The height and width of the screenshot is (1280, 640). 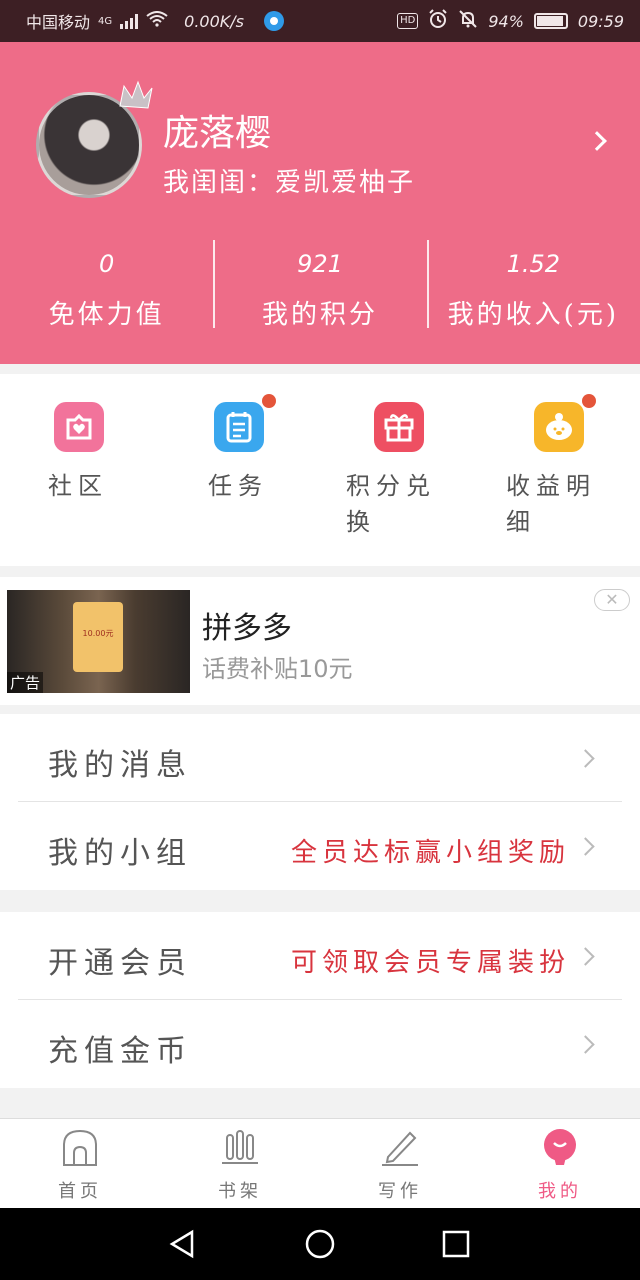 What do you see at coordinates (120, 765) in the screenshot?
I see `menu-item-label: 我的消息` at bounding box center [120, 765].